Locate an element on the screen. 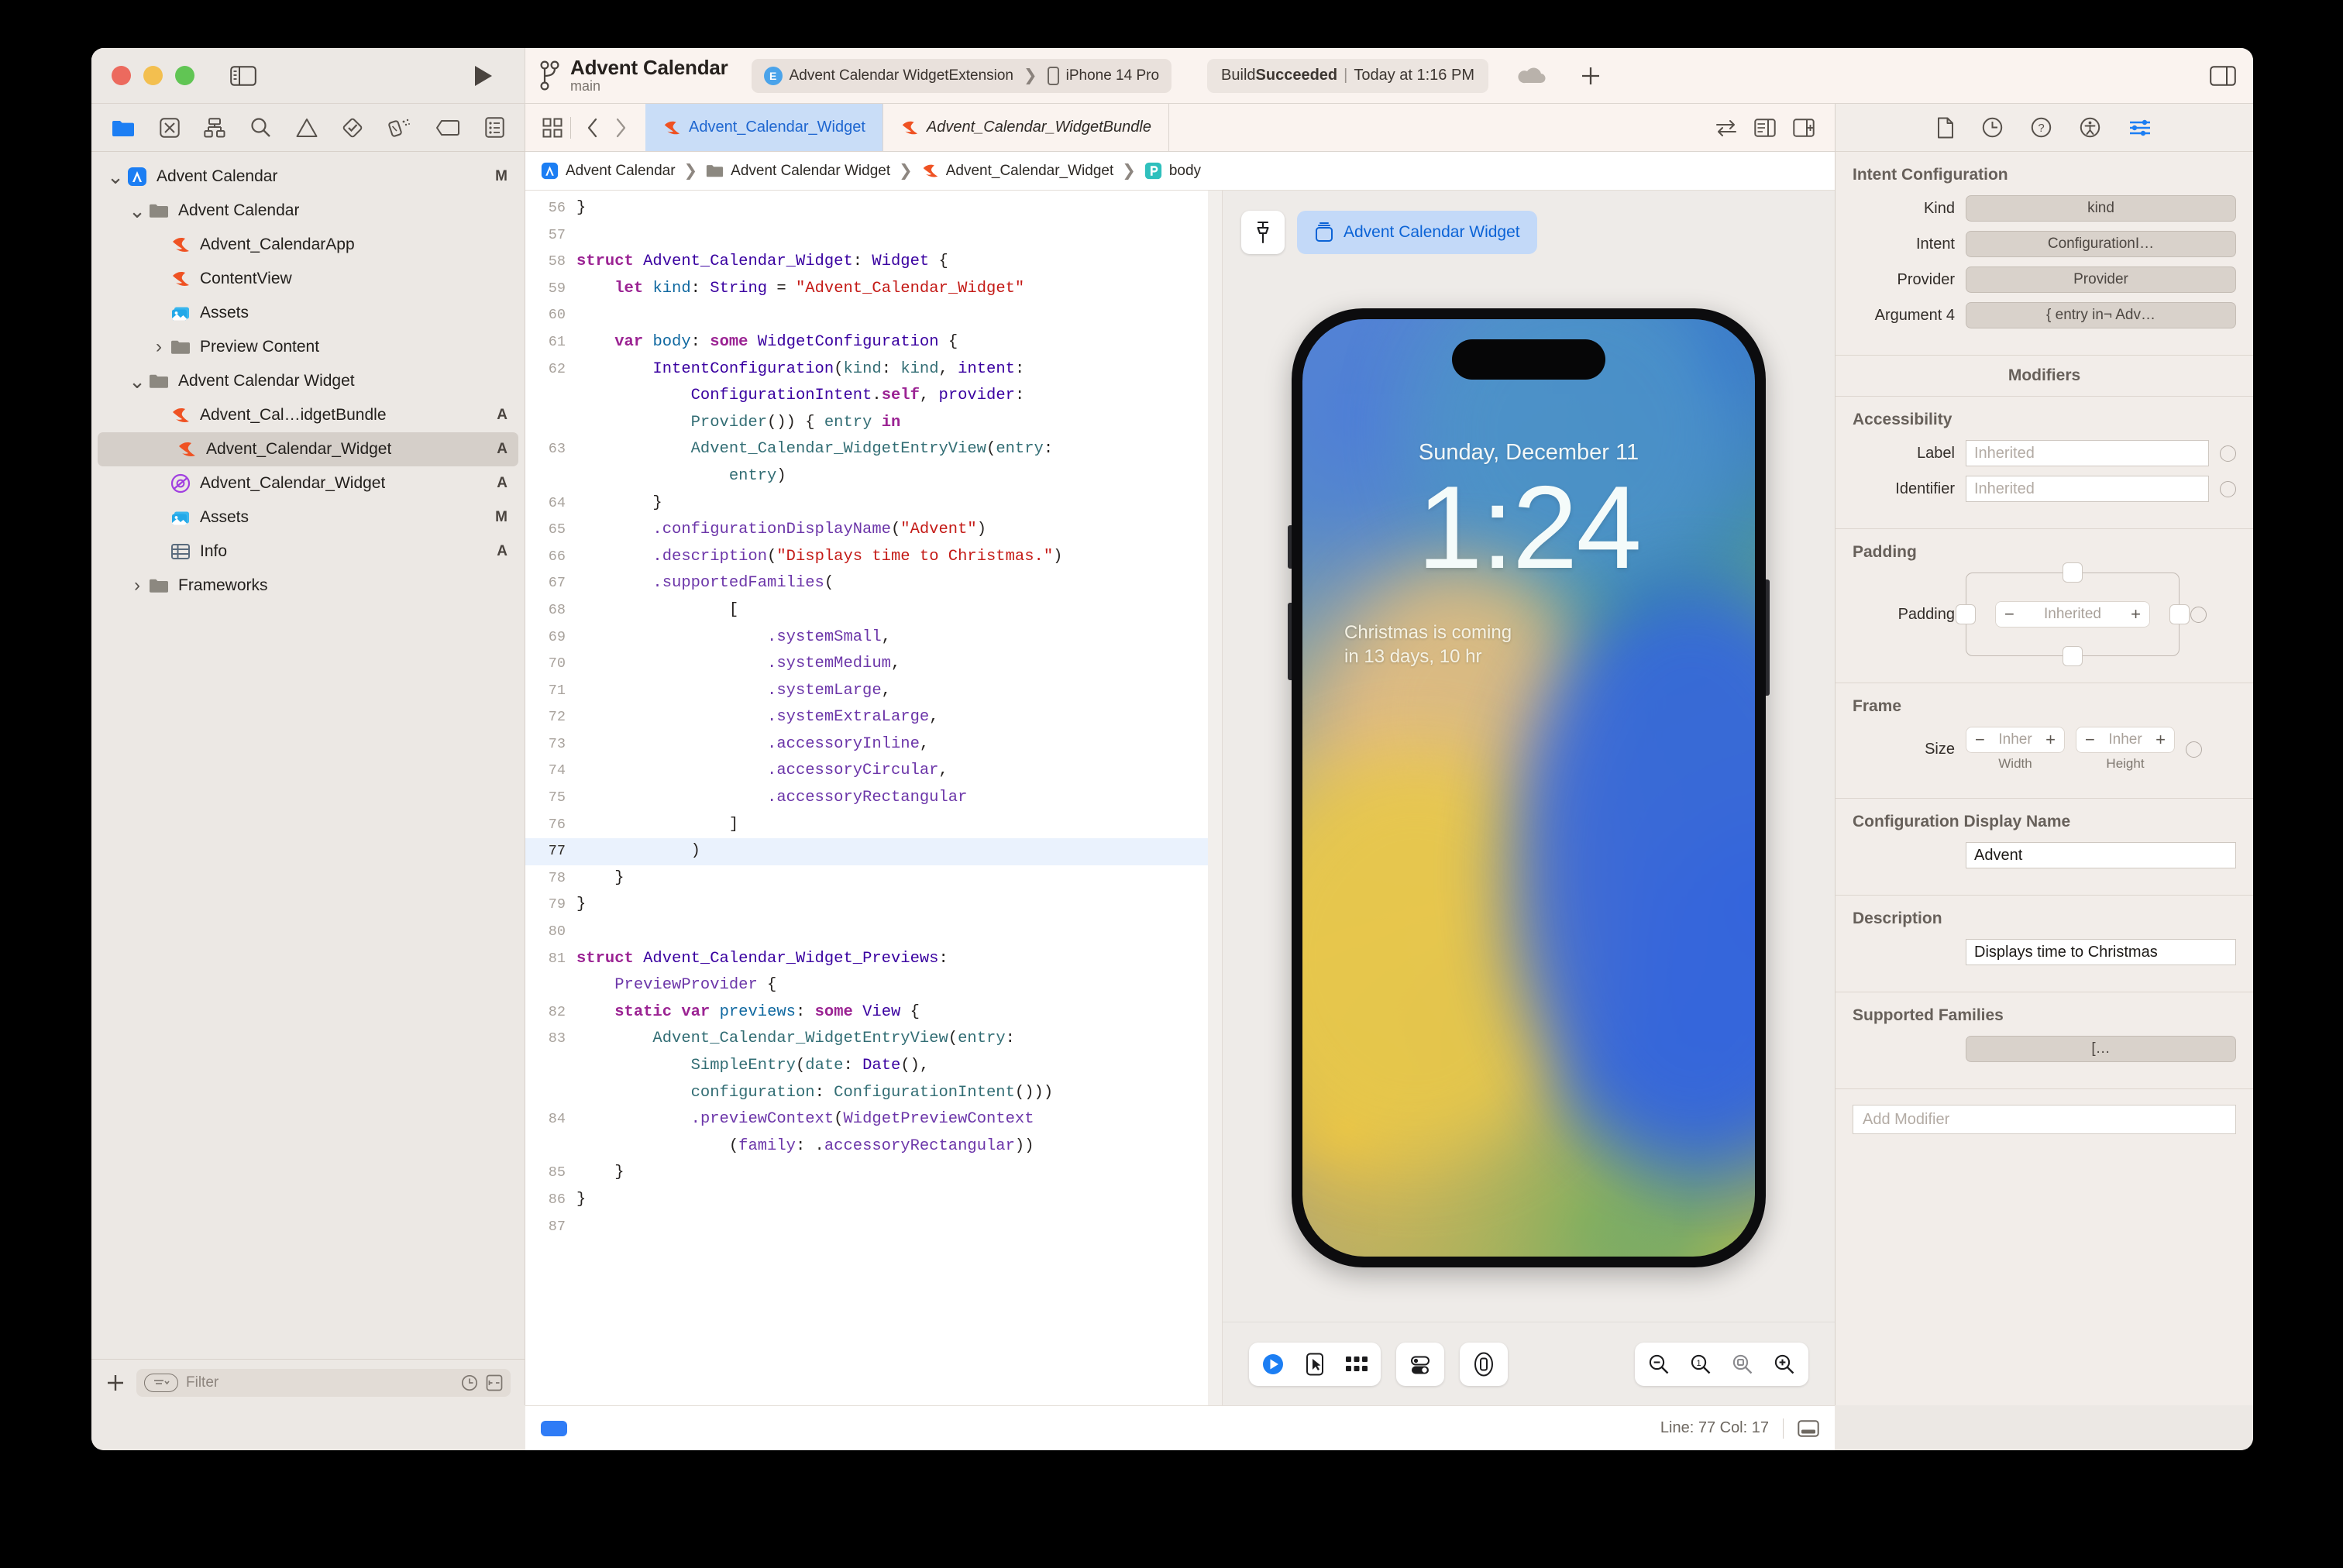  tree-item-frameworks: › Frameworks is located at coordinates (308, 586).